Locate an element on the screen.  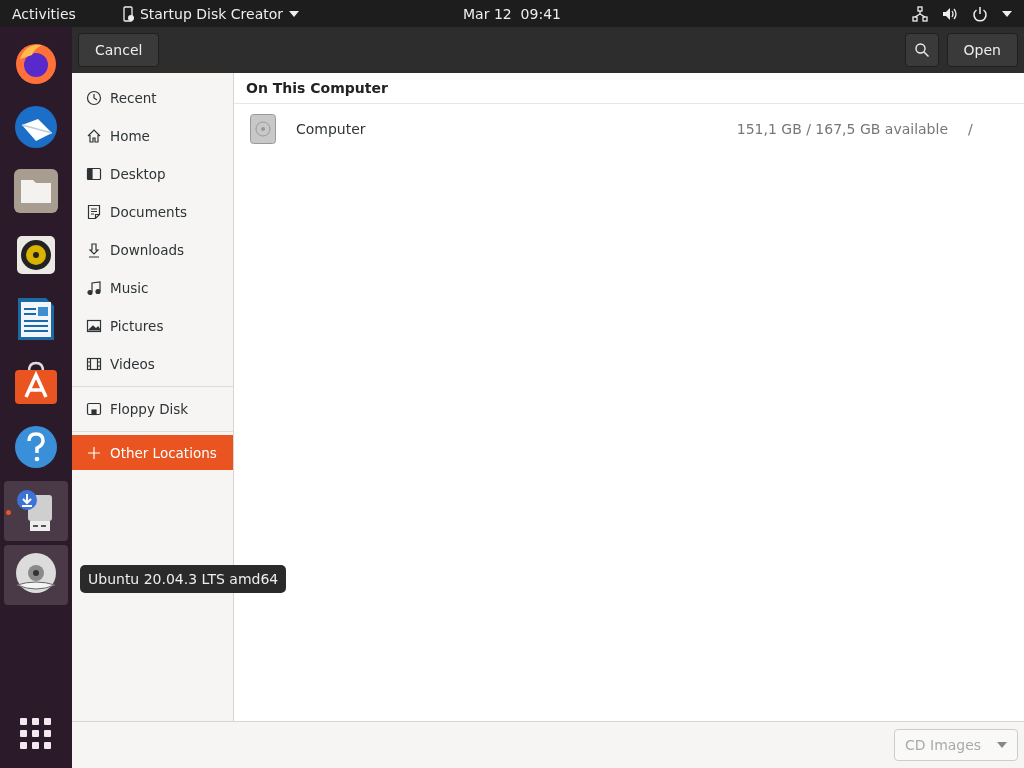
download-icon is located at coordinates (94, 250).